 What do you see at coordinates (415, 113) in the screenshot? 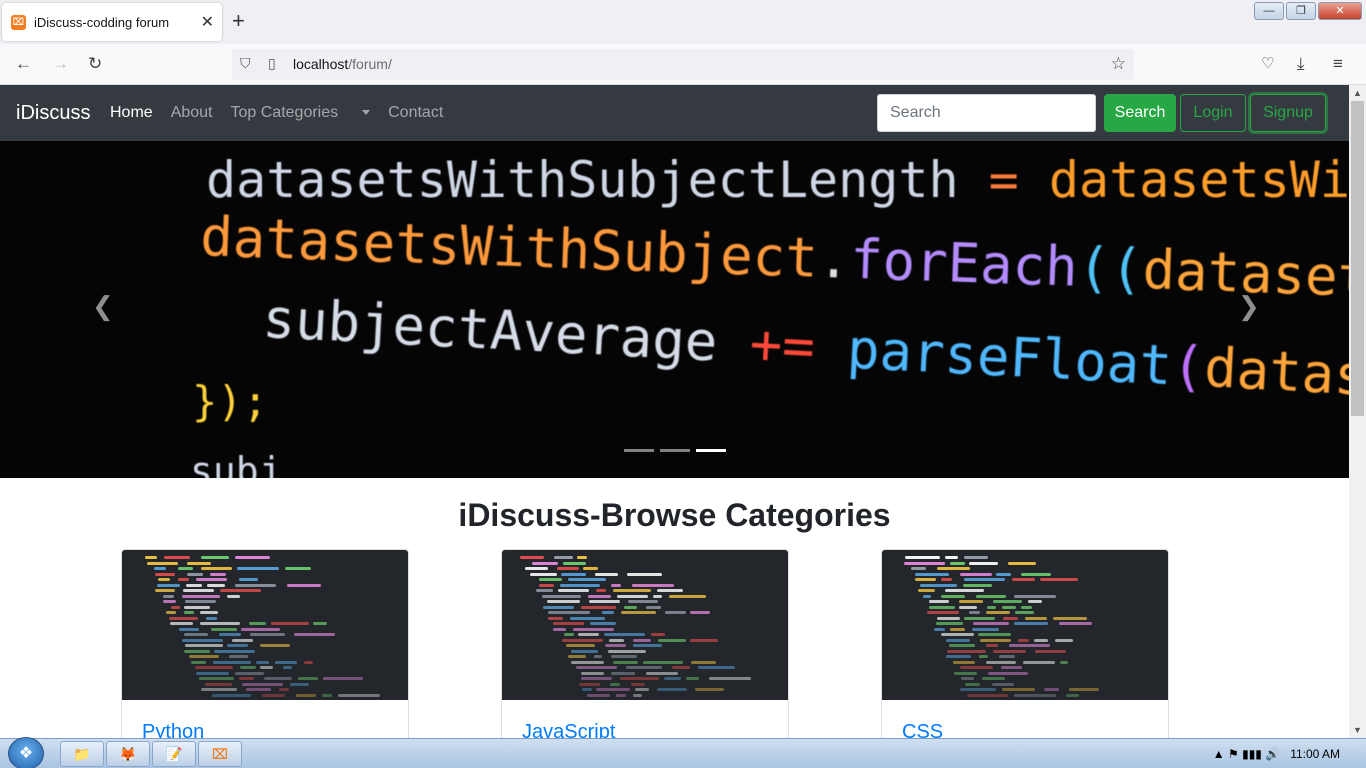
I see `nav-contact: Contact` at bounding box center [415, 113].